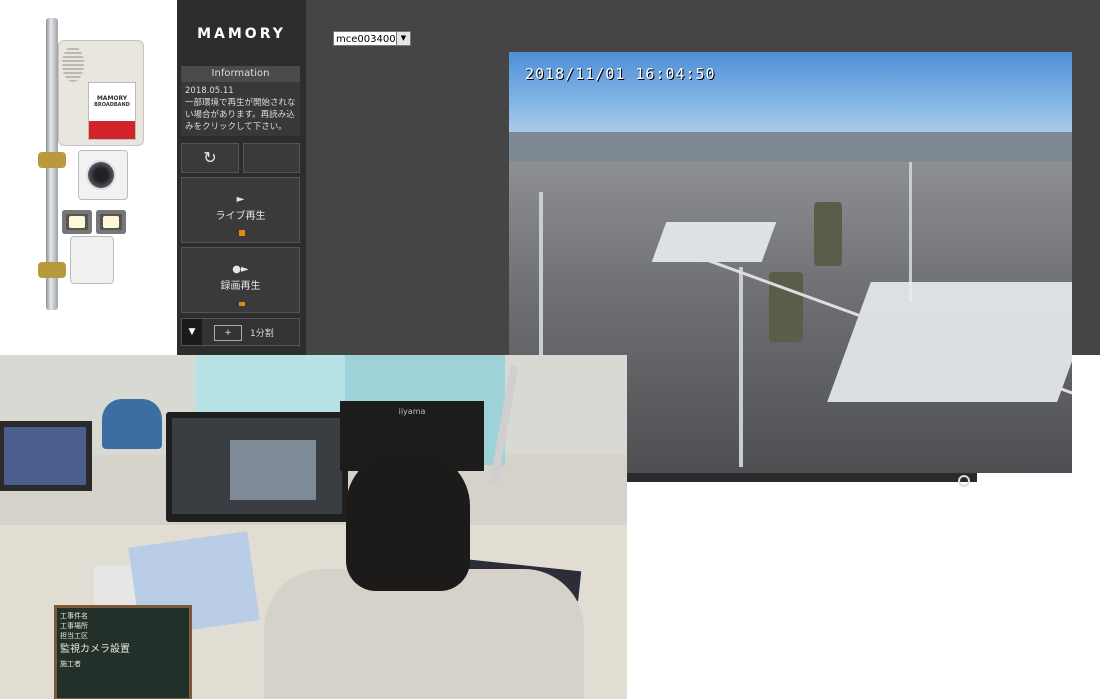 This screenshot has width=1100, height=699. I want to click on person-head, so click(408, 521).